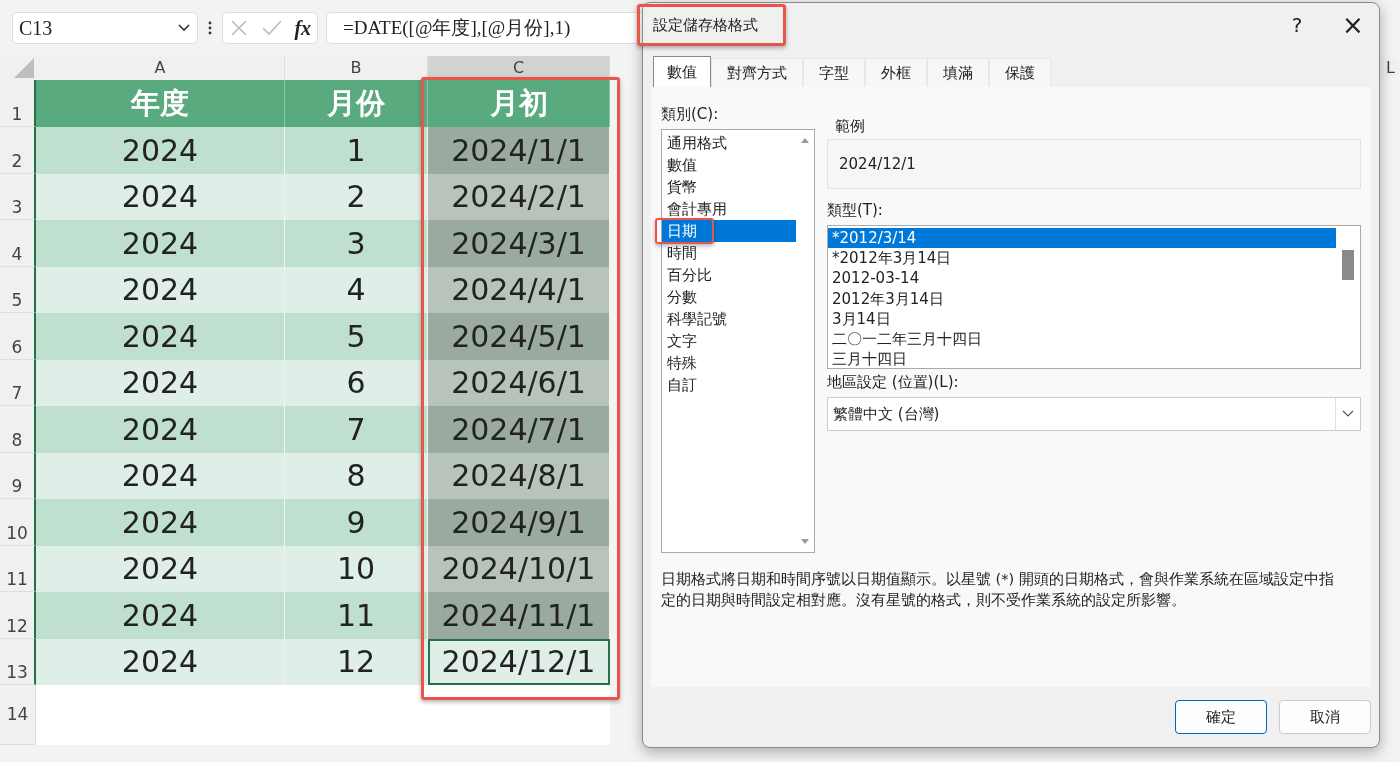 The image size is (1400, 762). Describe the element at coordinates (519, 68) in the screenshot. I see `column-header: C` at that location.